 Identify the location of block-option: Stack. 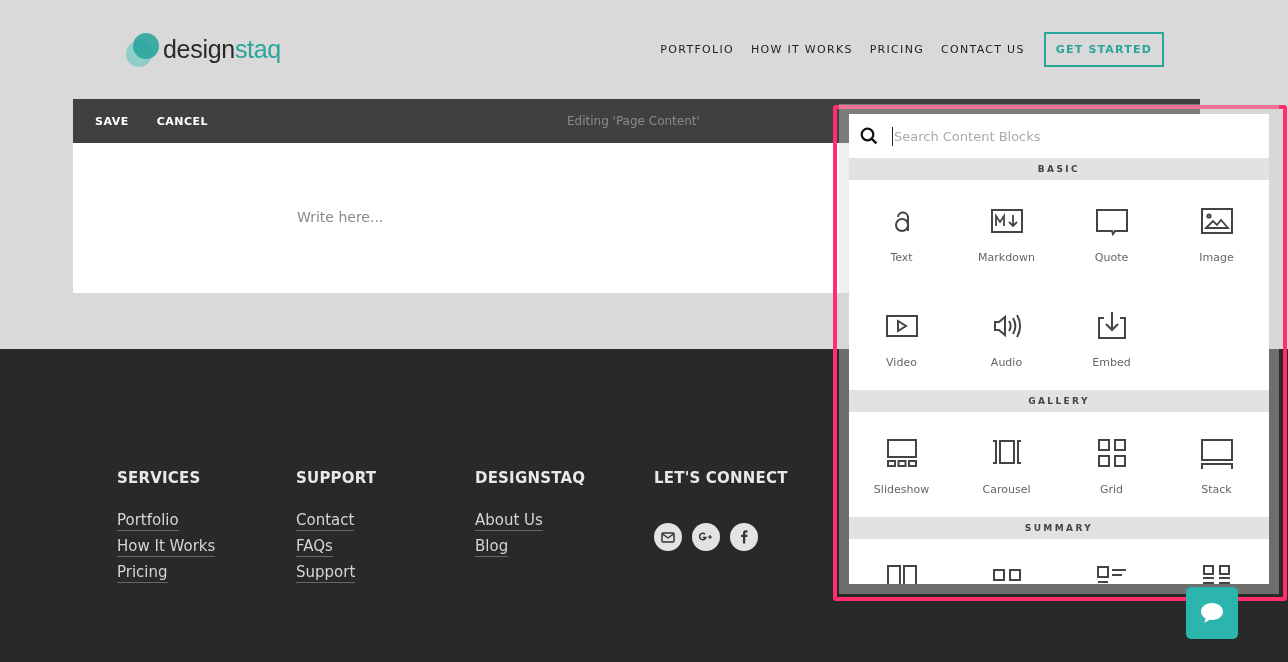
(1216, 464).